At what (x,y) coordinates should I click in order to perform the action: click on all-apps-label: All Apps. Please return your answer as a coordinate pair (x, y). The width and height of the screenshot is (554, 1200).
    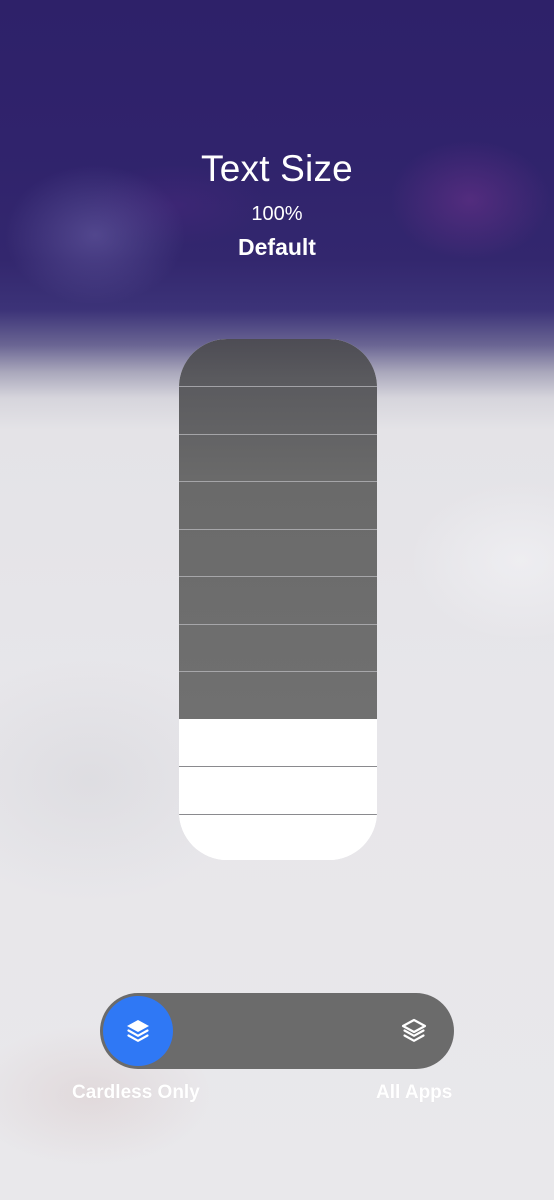
    Looking at the image, I should click on (414, 1093).